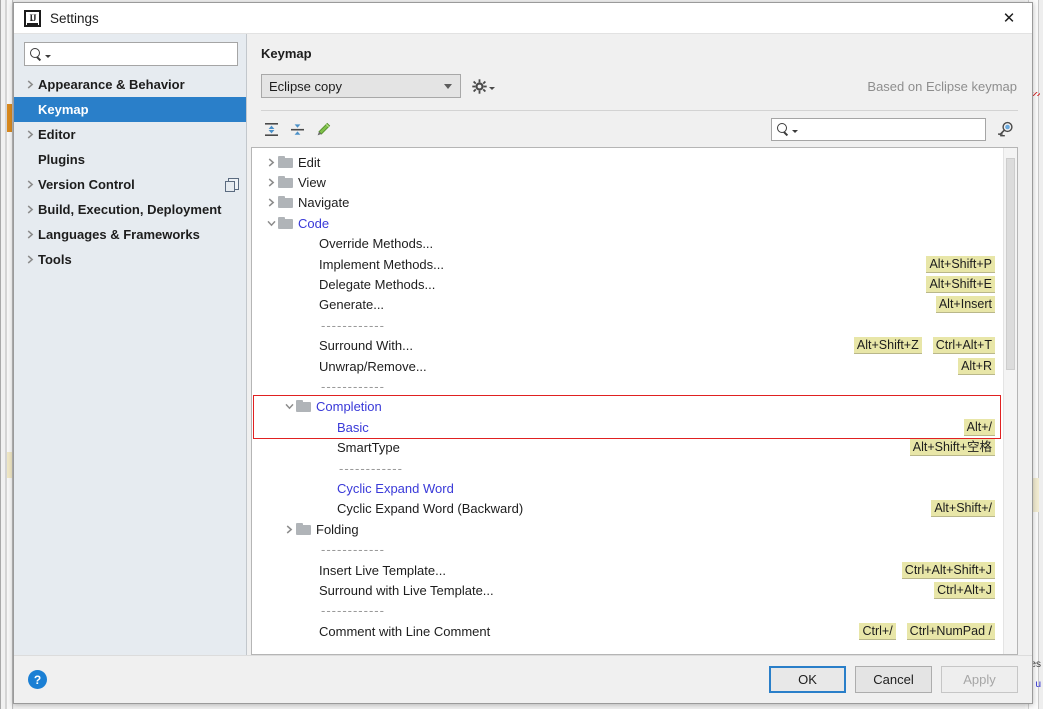  Describe the element at coordinates (1010, 264) in the screenshot. I see `tree-scrollbar-thumb` at that location.